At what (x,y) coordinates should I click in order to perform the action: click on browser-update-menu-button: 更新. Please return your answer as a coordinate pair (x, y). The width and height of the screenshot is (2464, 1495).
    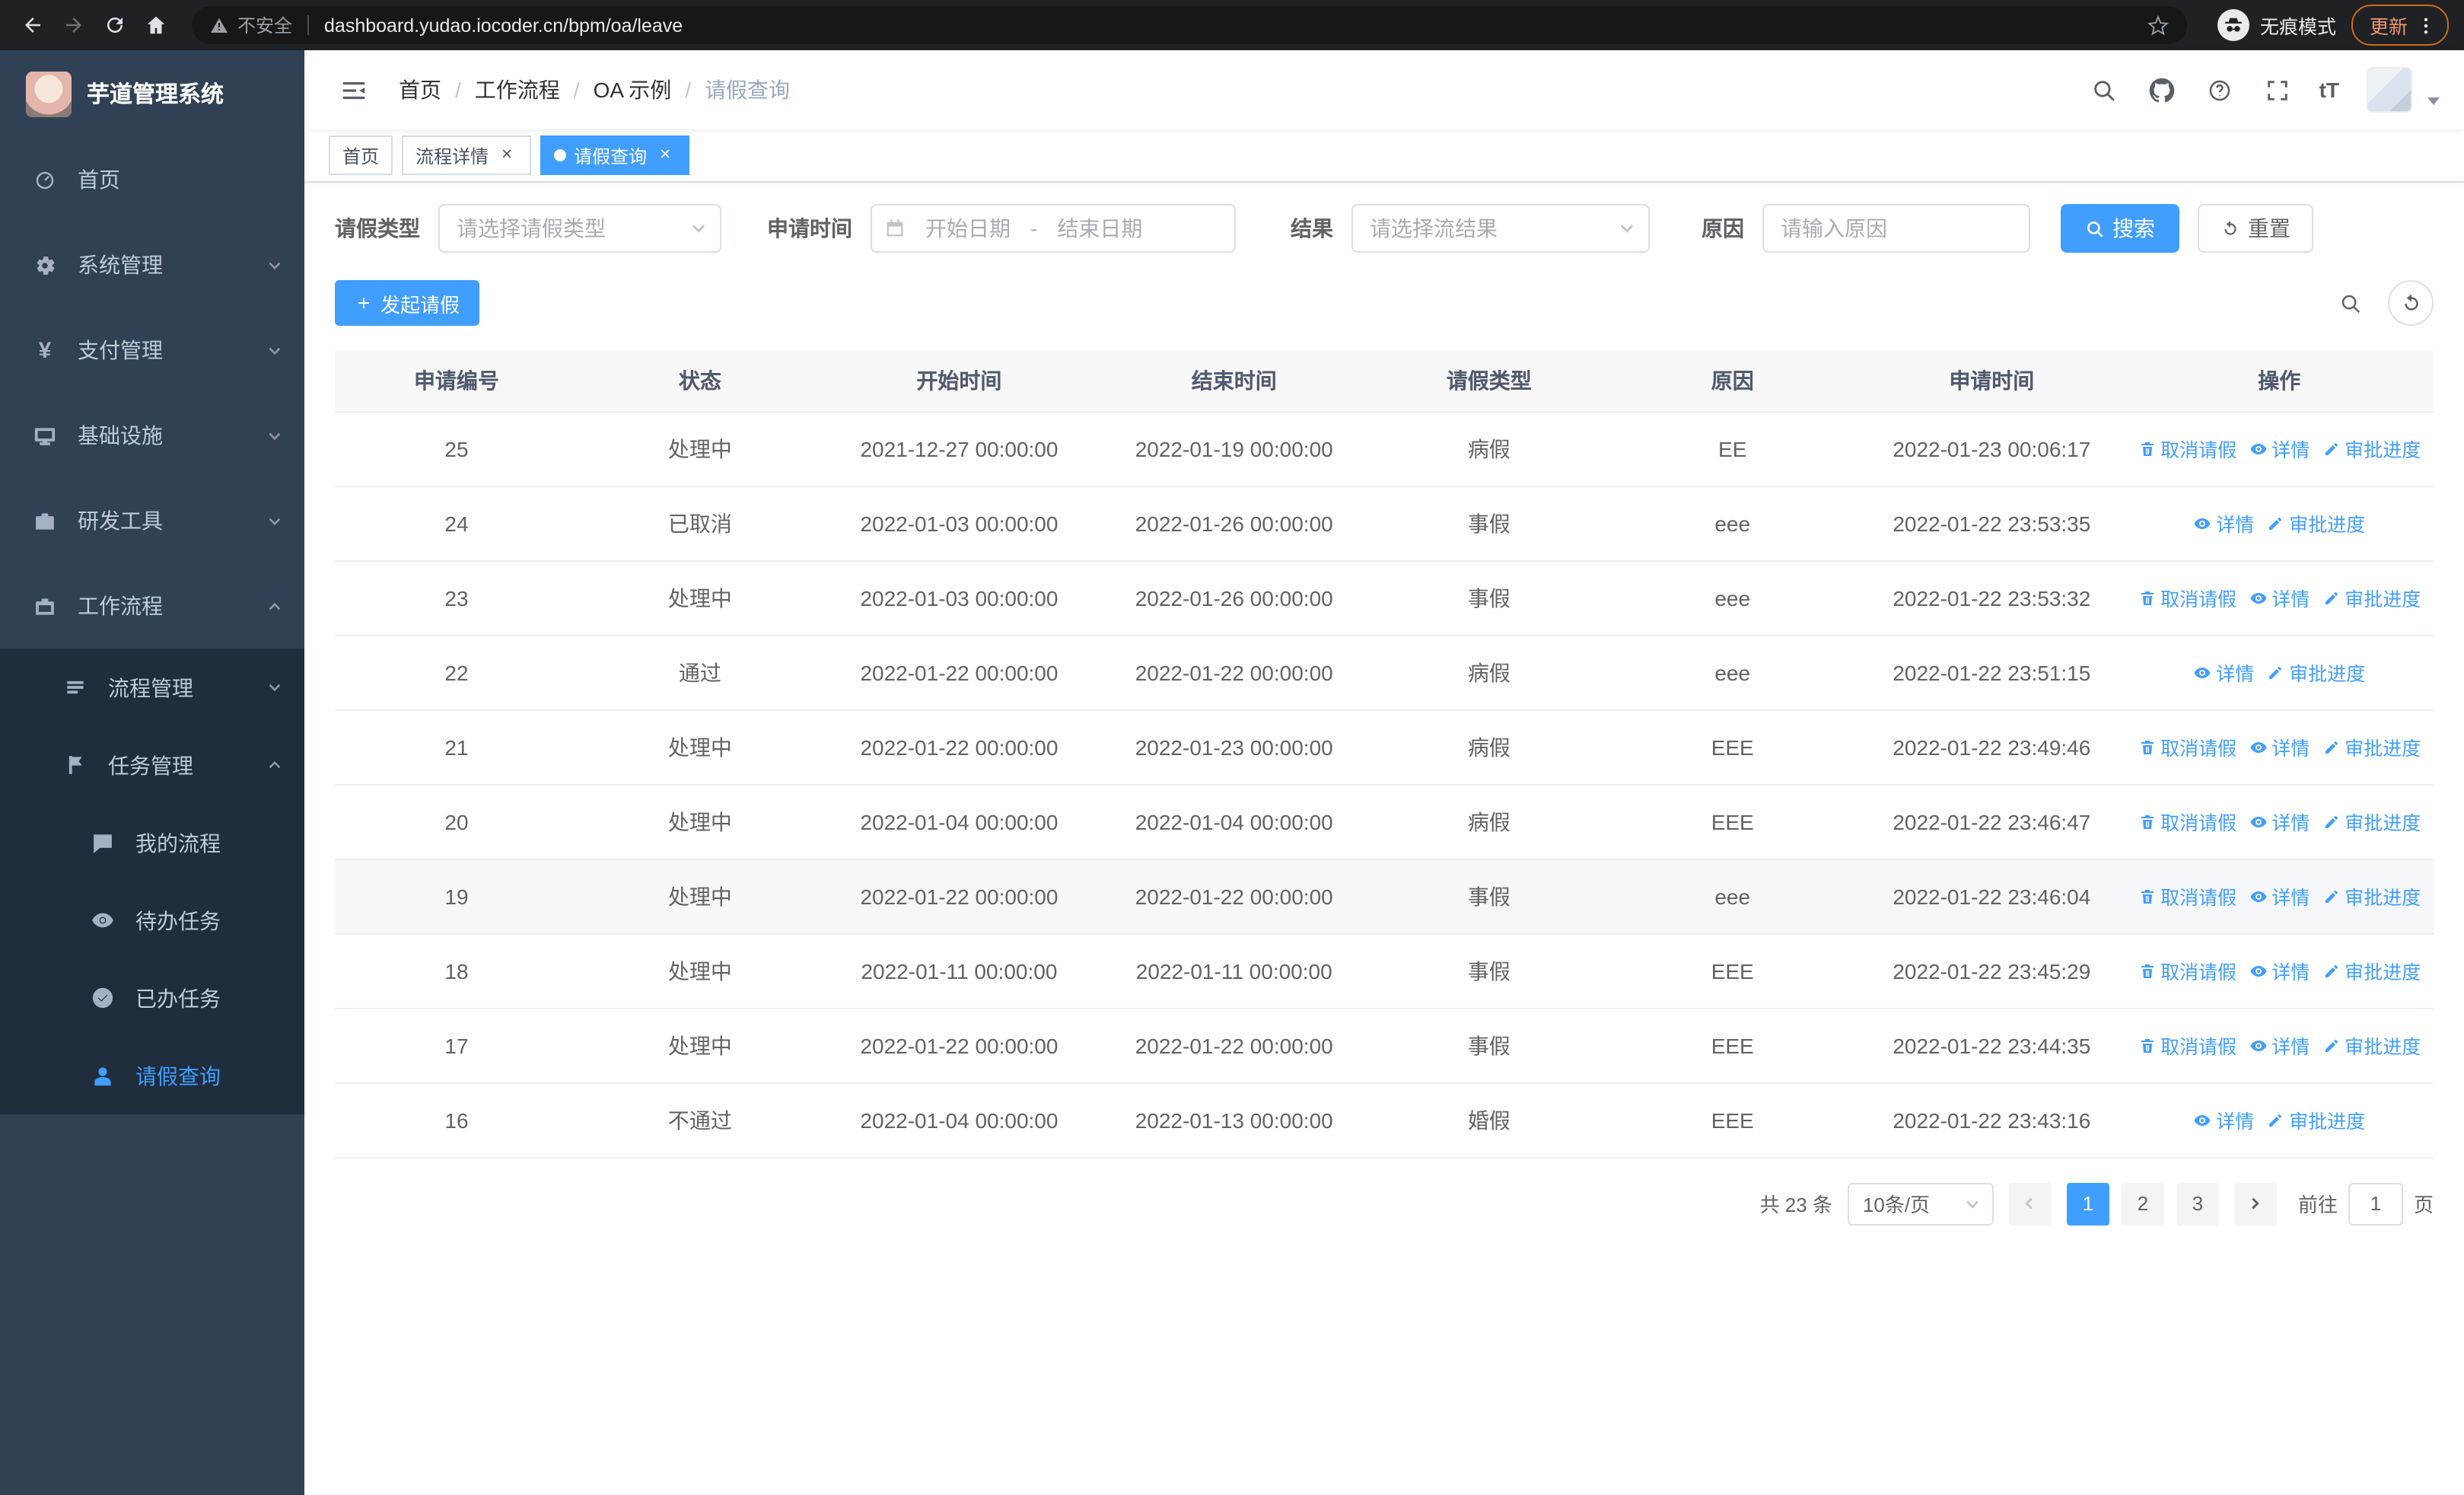
    Looking at the image, I should click on (2400, 26).